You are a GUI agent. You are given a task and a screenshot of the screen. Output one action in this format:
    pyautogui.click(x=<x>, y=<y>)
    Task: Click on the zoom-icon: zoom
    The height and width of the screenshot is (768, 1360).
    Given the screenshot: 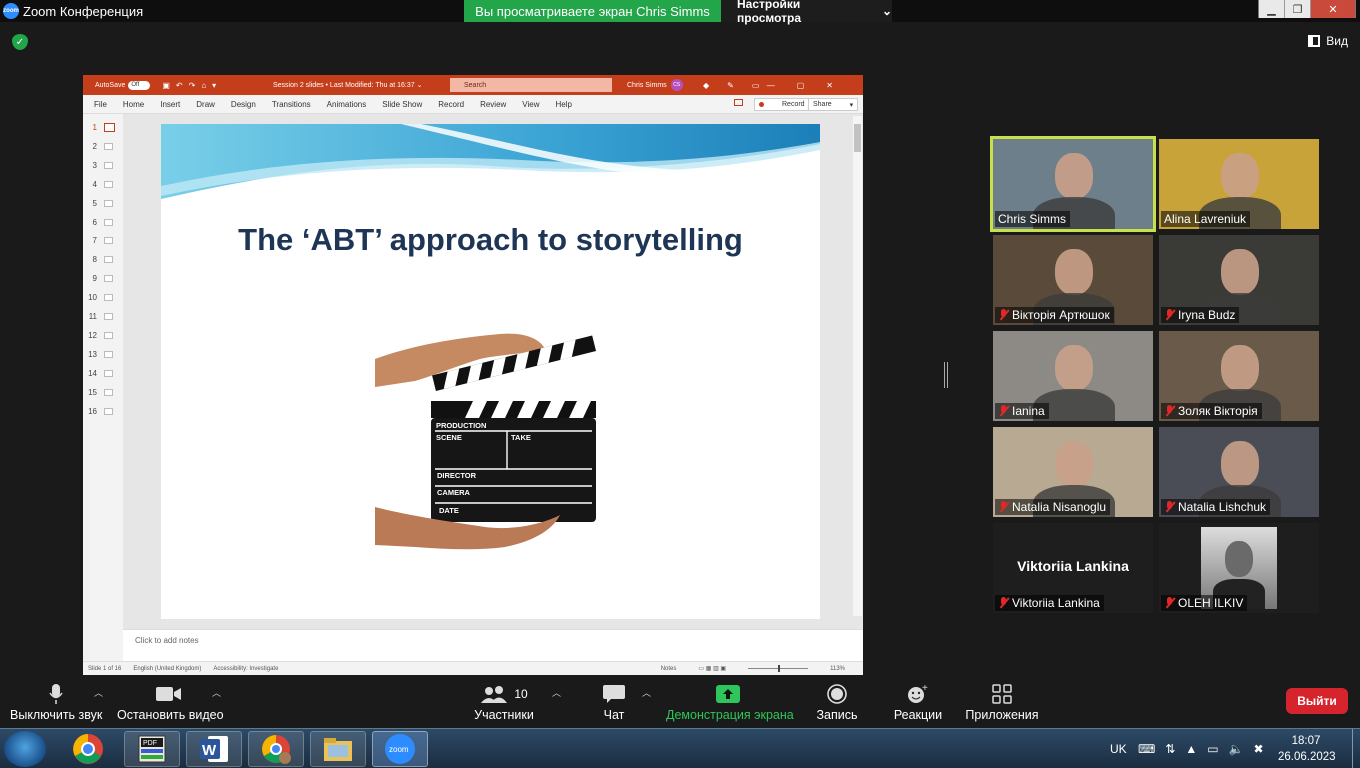 What is the action you would take?
    pyautogui.click(x=400, y=749)
    